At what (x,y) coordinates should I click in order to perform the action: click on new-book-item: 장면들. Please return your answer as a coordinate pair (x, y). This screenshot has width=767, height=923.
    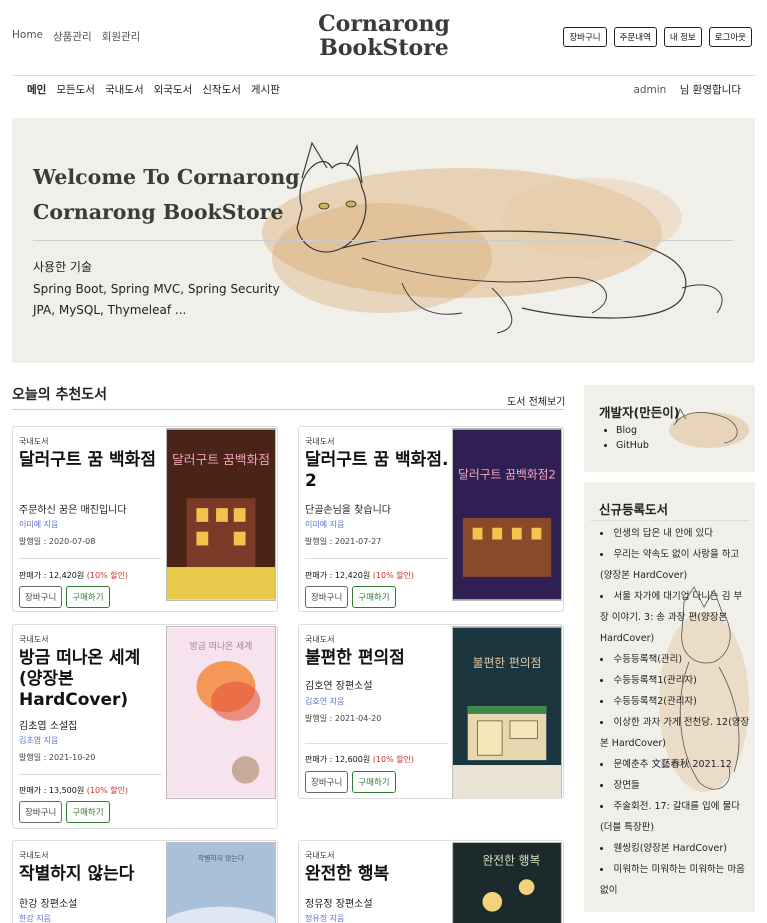
    Looking at the image, I should click on (627, 785).